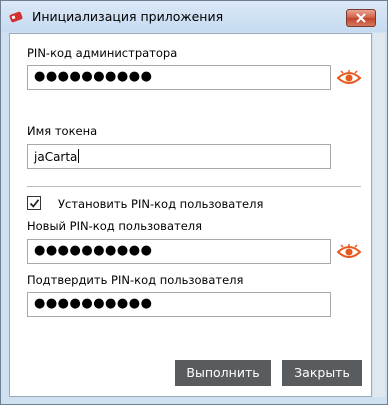 The width and height of the screenshot is (390, 407). What do you see at coordinates (379, 215) in the screenshot?
I see `side-strip` at bounding box center [379, 215].